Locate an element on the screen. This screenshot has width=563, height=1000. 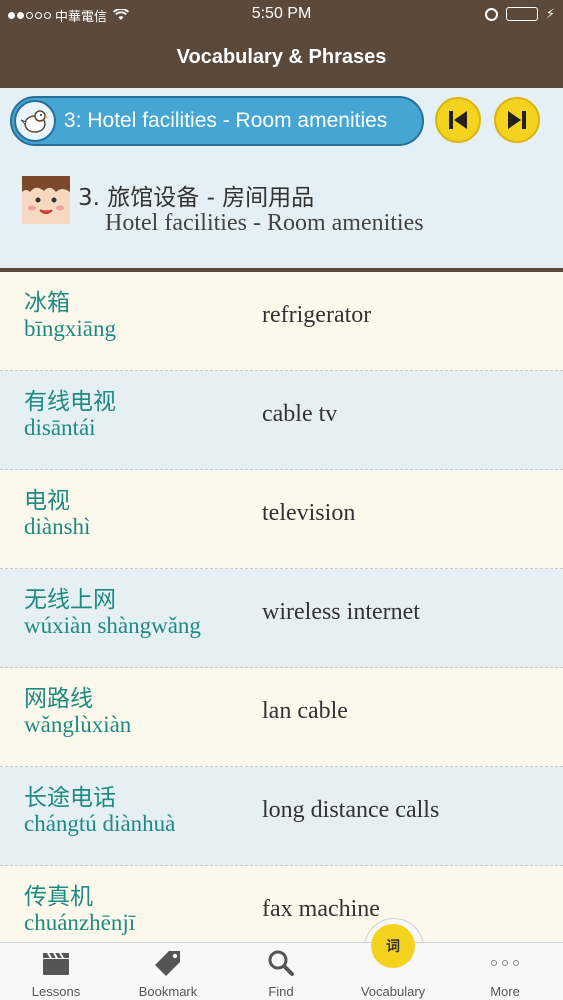
previous-lesson-button is located at coordinates (458, 120).